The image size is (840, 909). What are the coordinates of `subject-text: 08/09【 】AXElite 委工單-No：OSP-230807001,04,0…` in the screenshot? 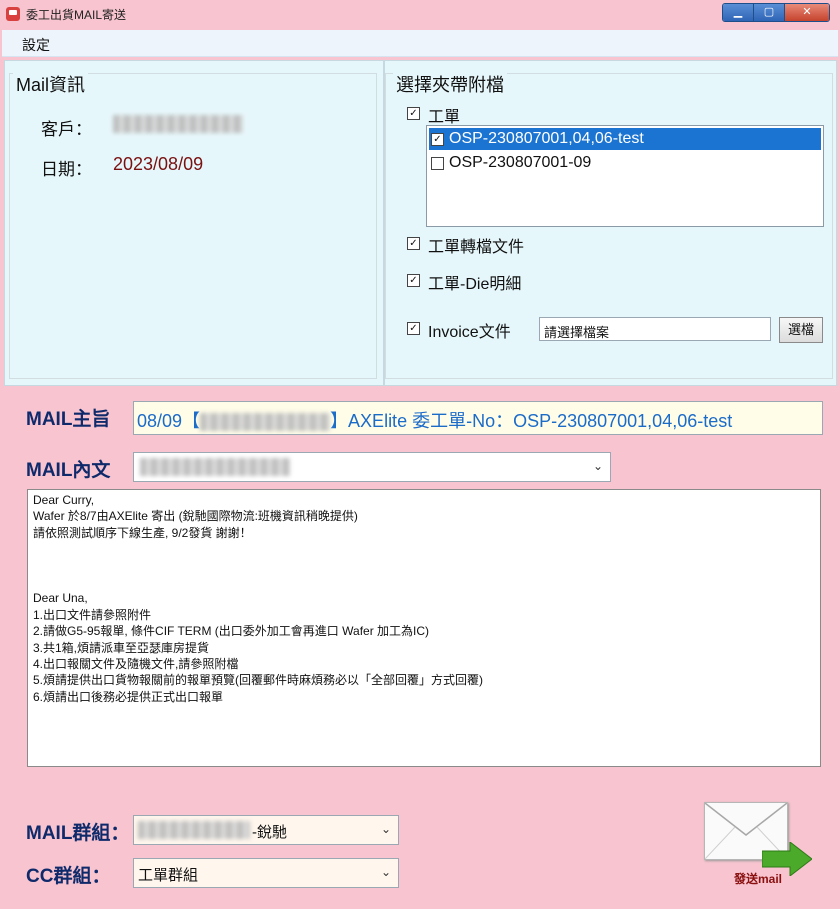 It's located at (434, 420).